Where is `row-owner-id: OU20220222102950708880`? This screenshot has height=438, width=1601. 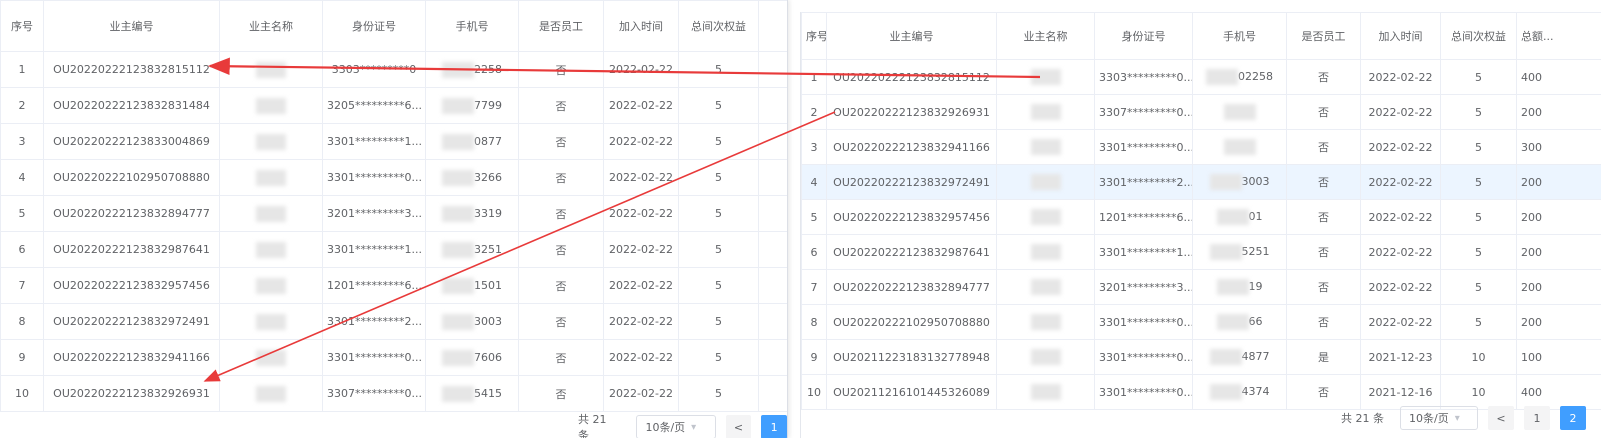 row-owner-id: OU20220222102950708880 is located at coordinates (131, 177).